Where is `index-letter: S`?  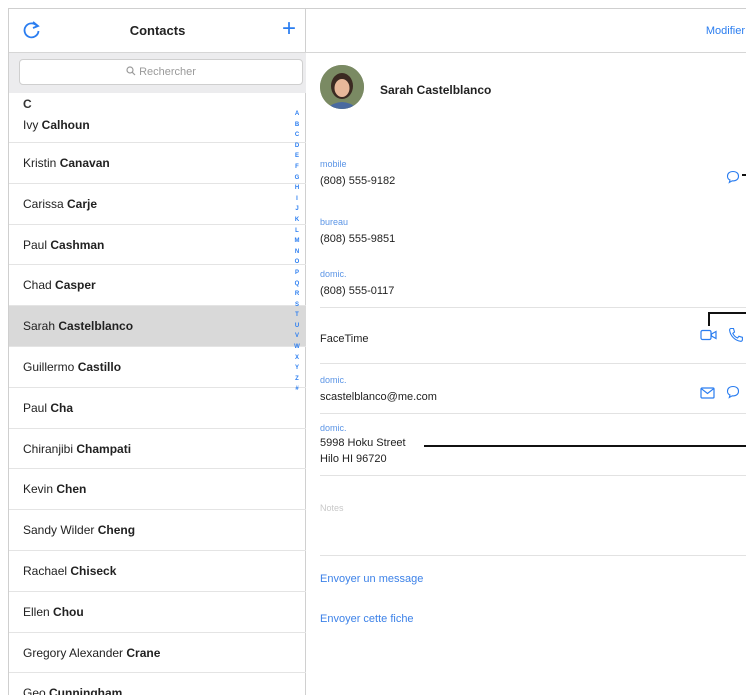 index-letter: S is located at coordinates (297, 305).